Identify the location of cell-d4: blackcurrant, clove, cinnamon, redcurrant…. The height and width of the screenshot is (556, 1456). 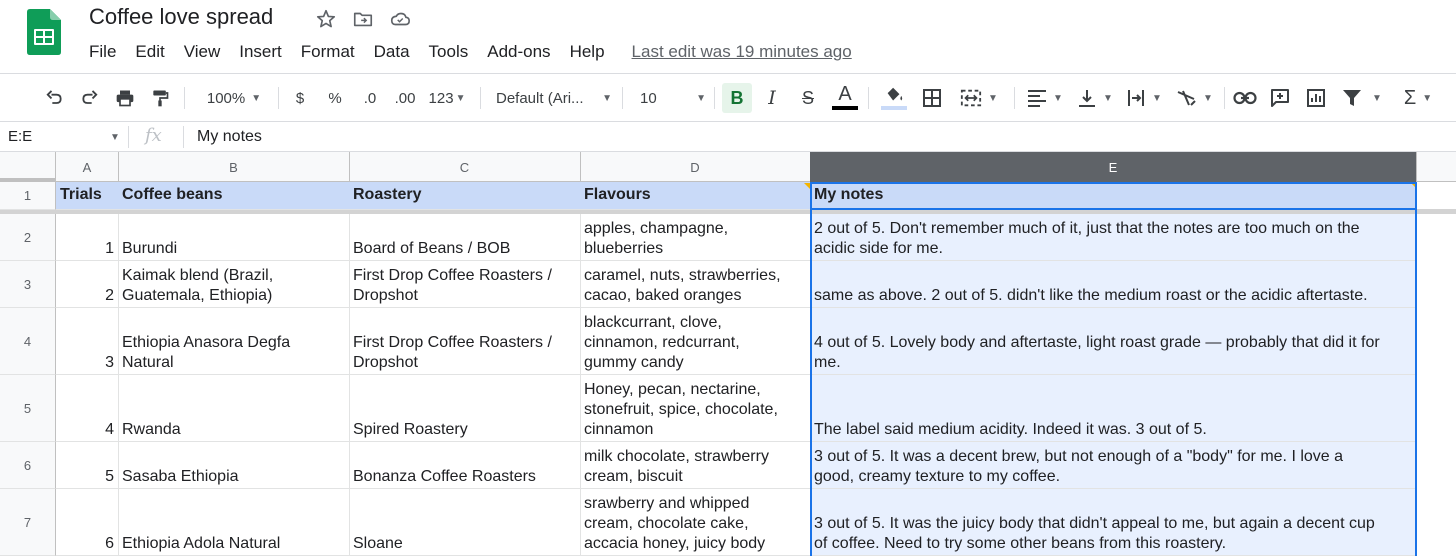
(695, 341).